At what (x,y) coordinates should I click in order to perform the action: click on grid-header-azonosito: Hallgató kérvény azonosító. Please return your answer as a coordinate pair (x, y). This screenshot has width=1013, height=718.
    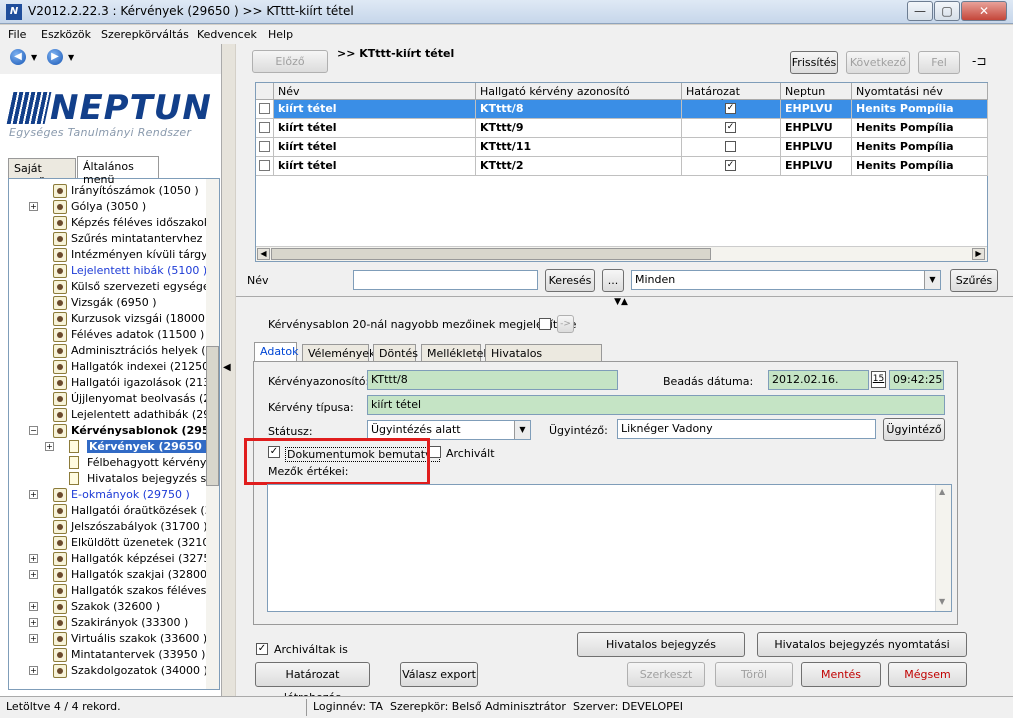
    Looking at the image, I should click on (579, 91).